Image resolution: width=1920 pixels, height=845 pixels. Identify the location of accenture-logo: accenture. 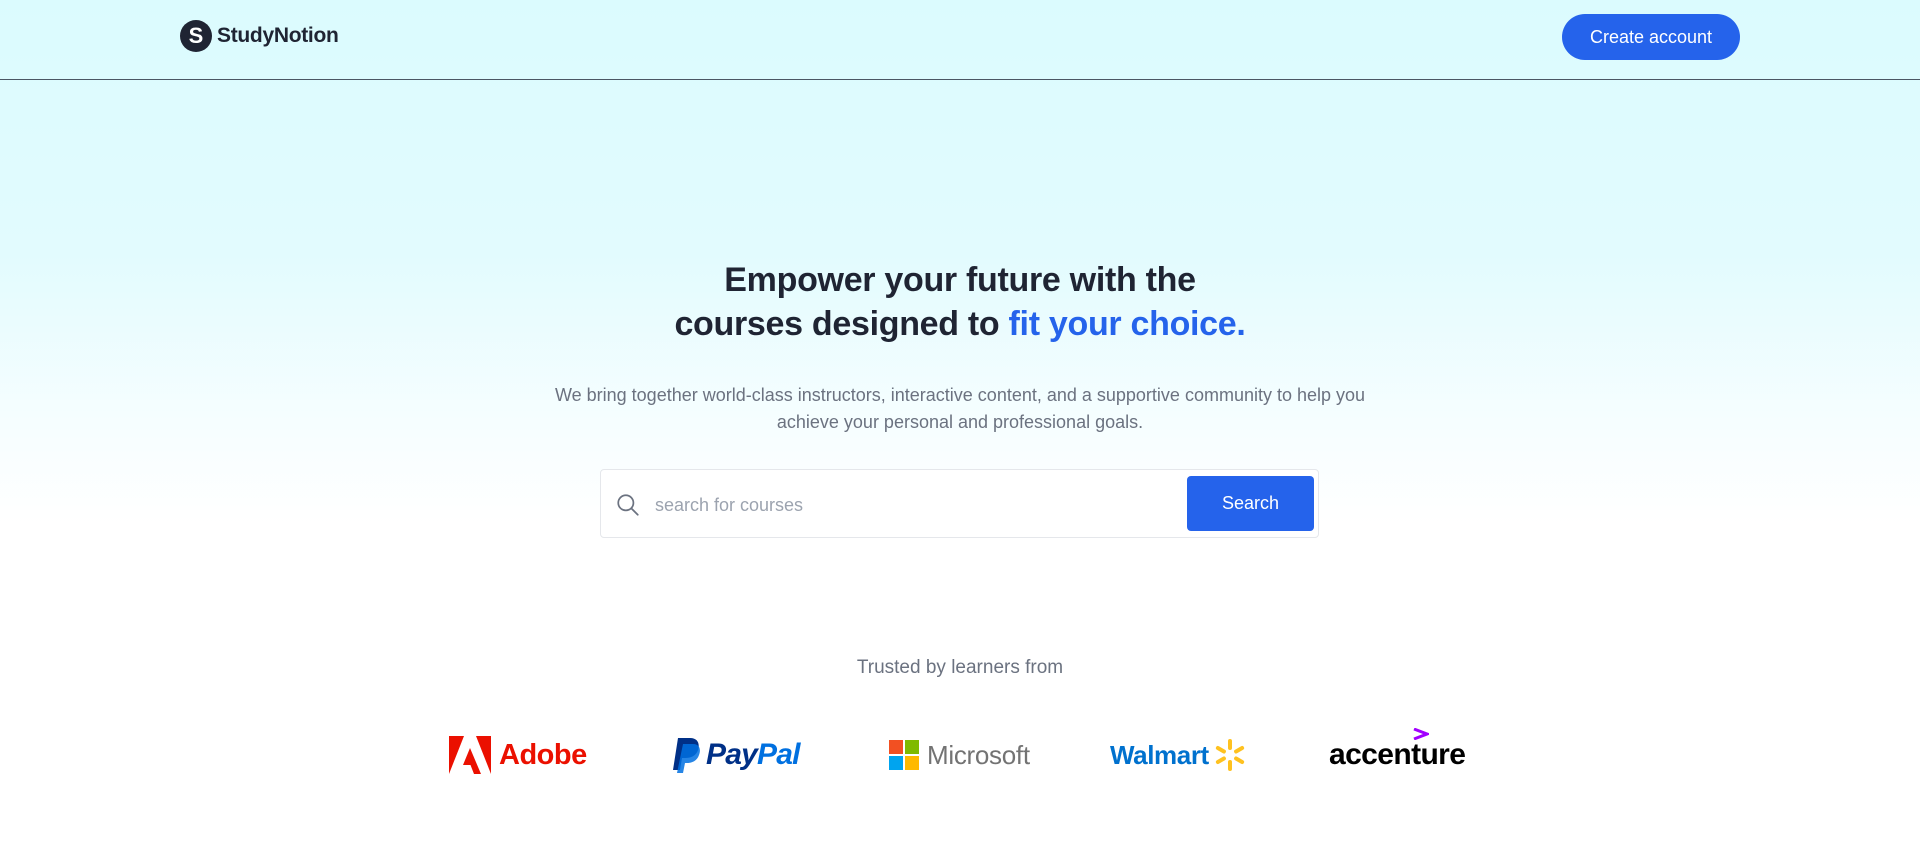
(1397, 754).